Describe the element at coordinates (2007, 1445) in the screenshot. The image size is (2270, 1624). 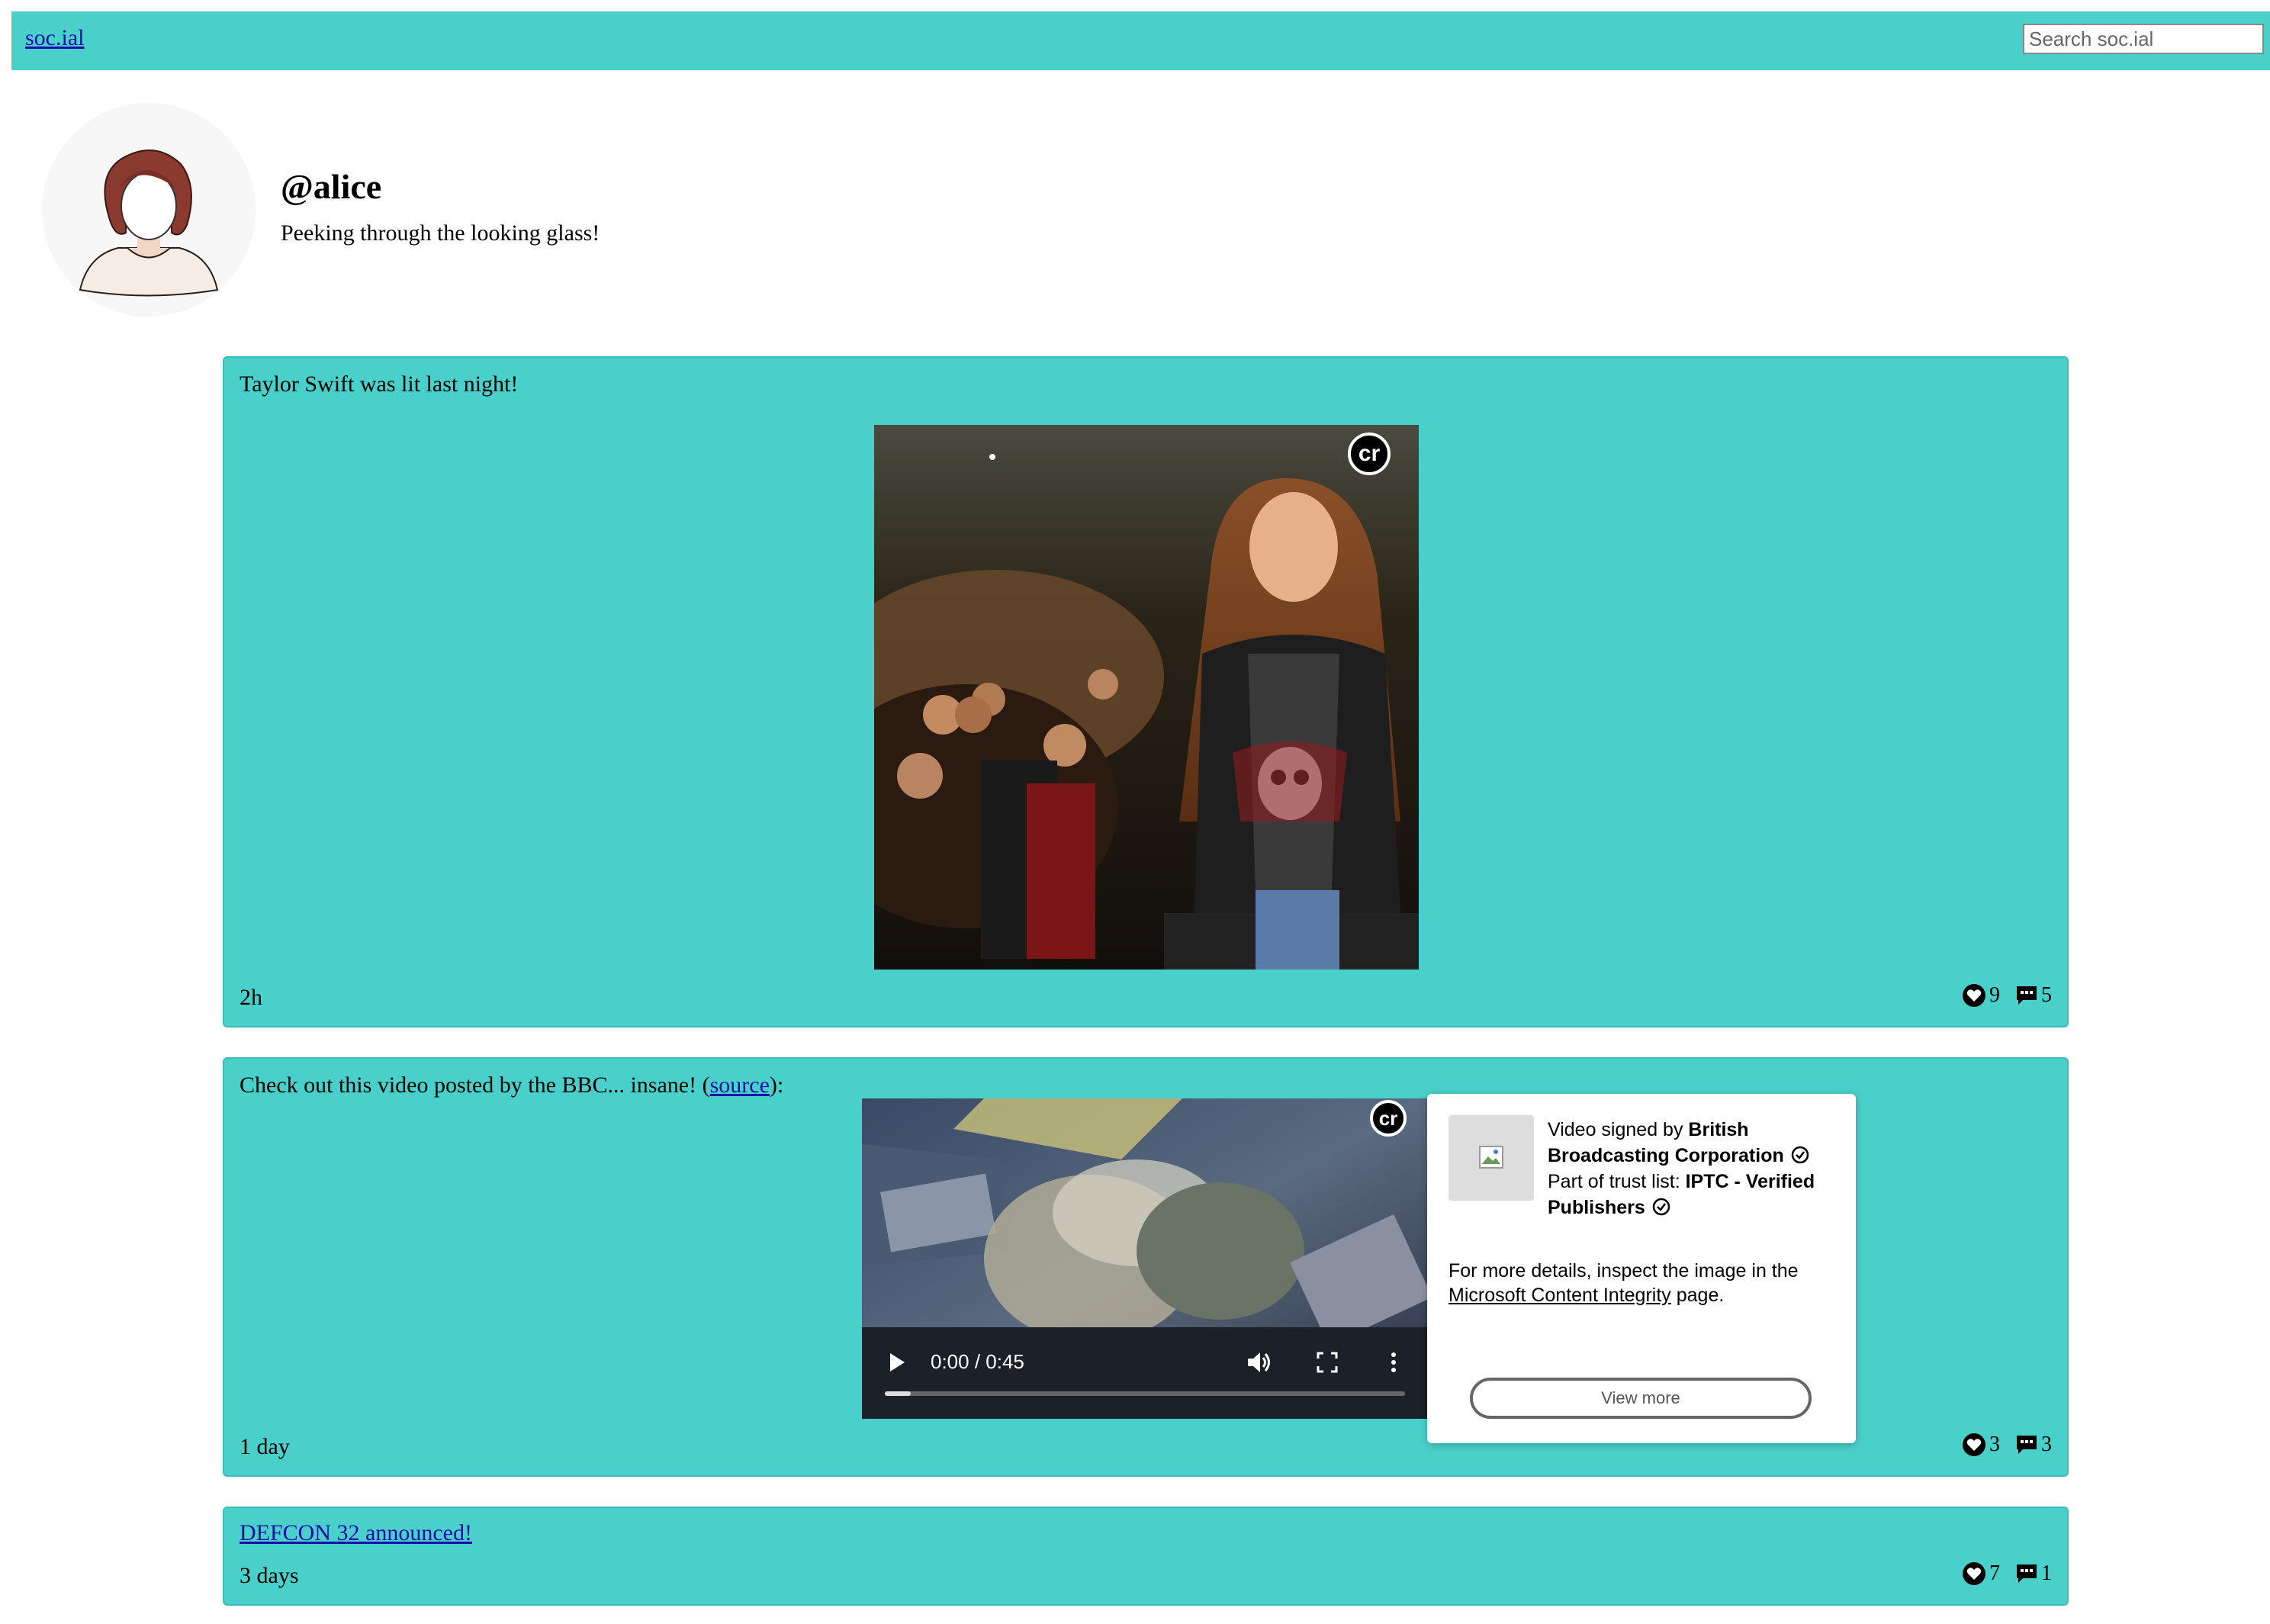
I see `post-stats: 3 3` at that location.